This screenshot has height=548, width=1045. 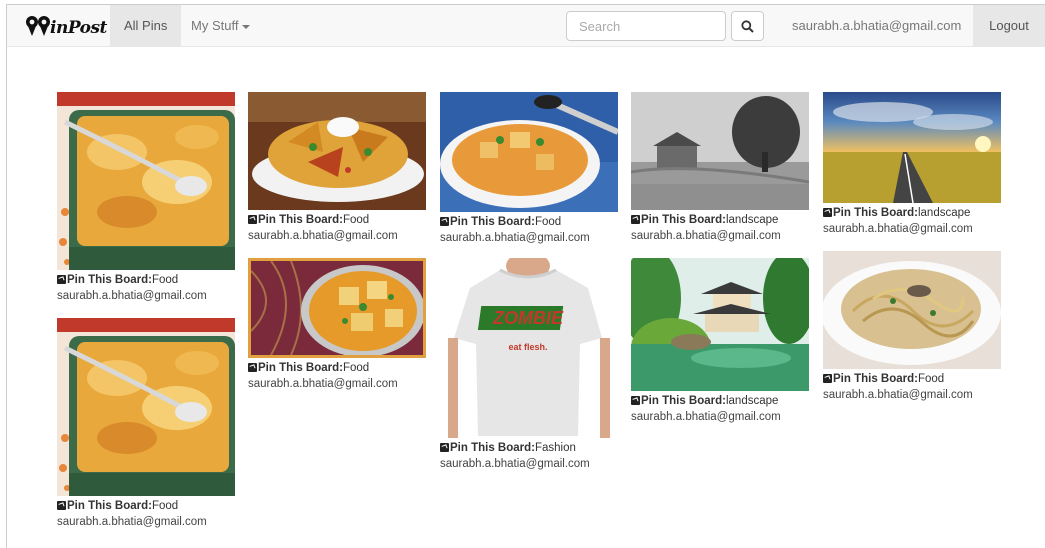 What do you see at coordinates (246, 26) in the screenshot?
I see `caret-down-icon` at bounding box center [246, 26].